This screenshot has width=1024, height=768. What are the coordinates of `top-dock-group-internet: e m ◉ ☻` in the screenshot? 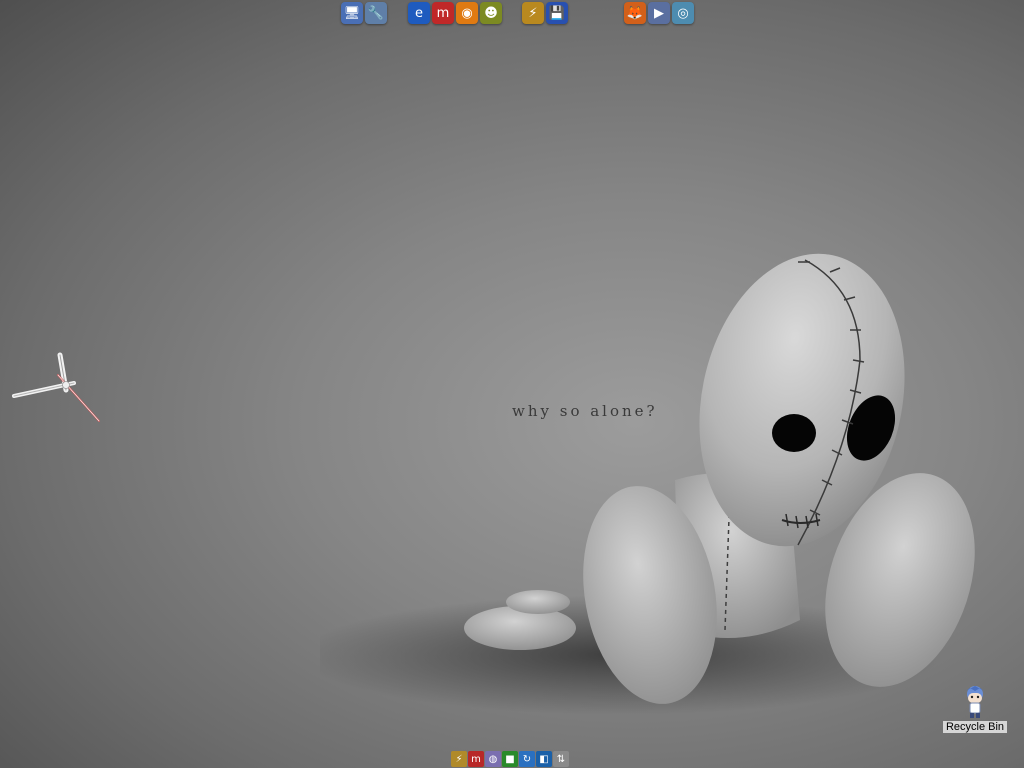 It's located at (455, 13).